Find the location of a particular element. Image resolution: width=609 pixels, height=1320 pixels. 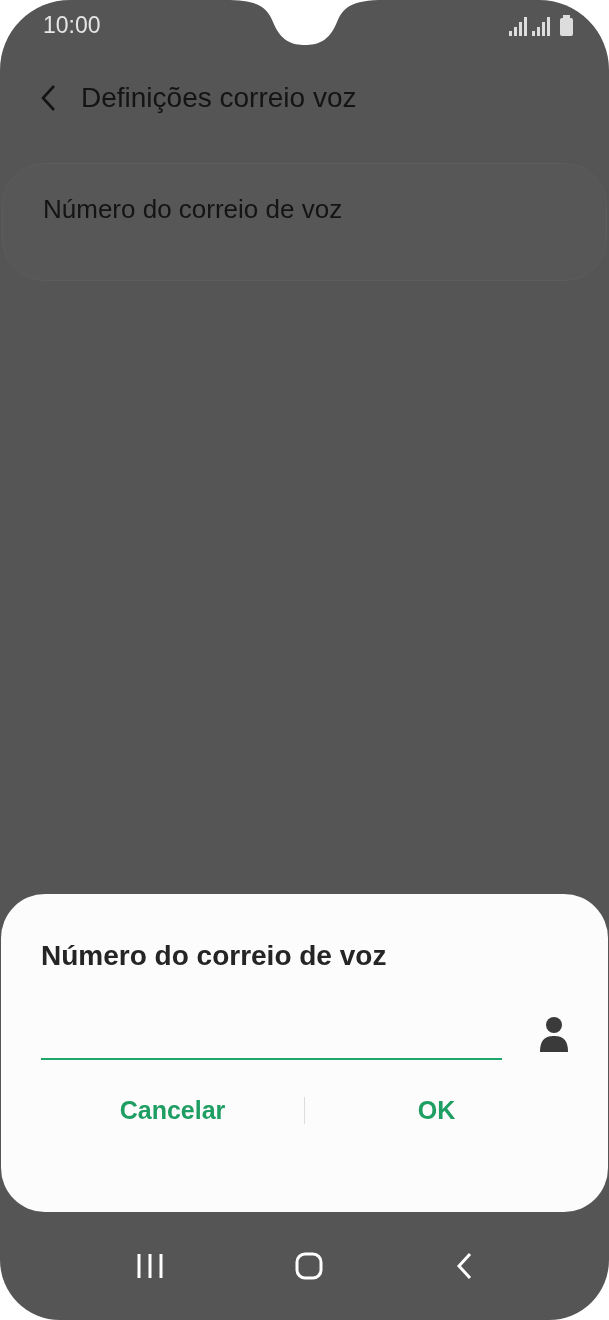

status-time: 10:00 is located at coordinates (72, 25).